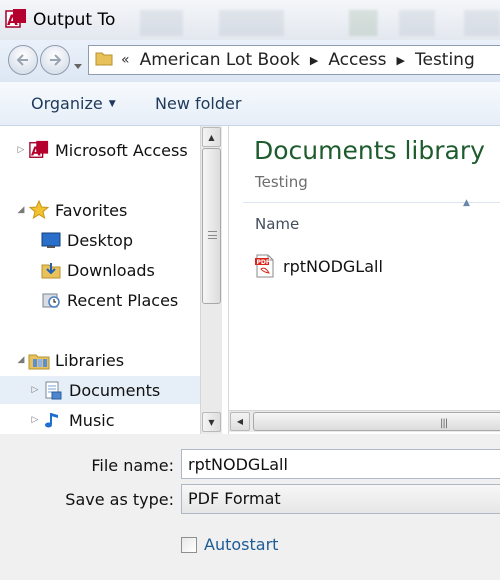  I want to click on nav-item-documents: ▷ Documents, so click(100, 390).